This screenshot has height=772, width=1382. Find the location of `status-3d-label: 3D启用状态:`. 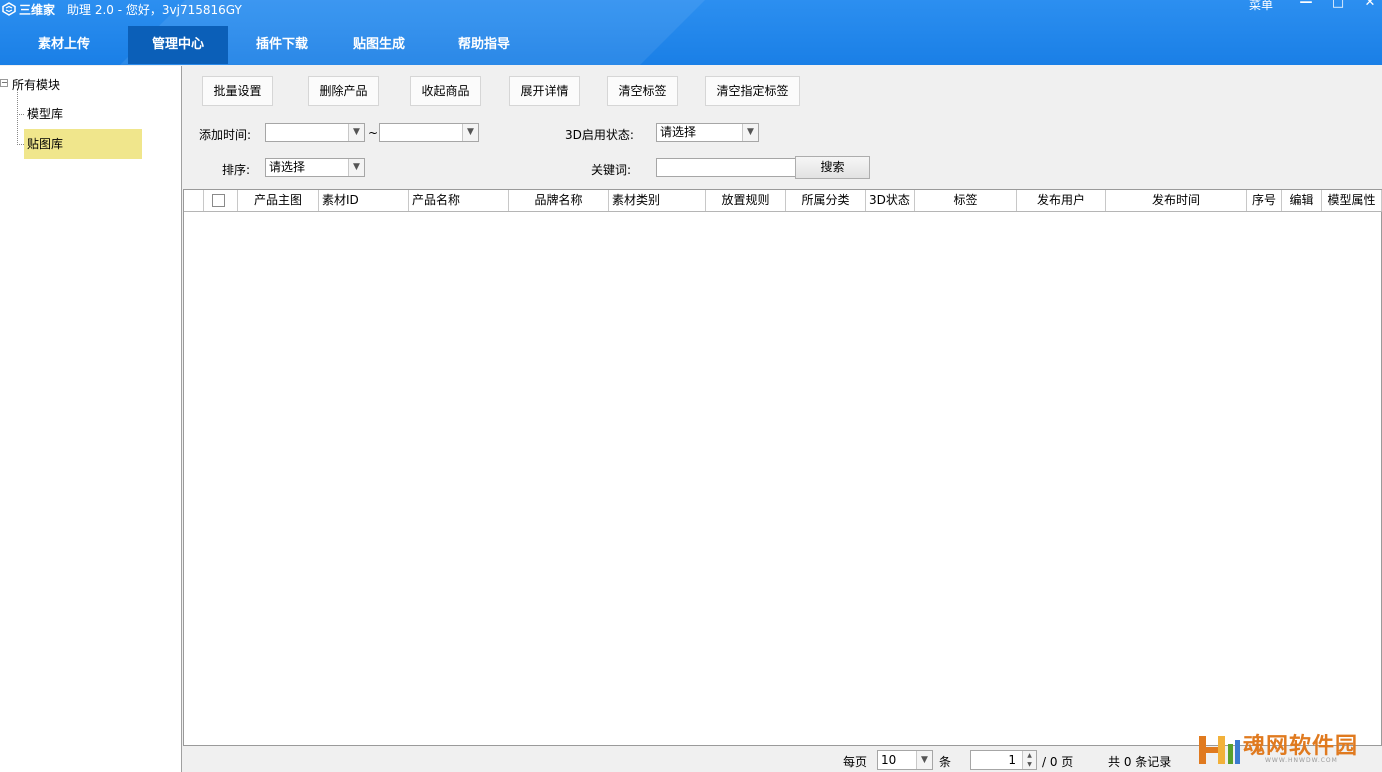

status-3d-label: 3D启用状态: is located at coordinates (599, 135).